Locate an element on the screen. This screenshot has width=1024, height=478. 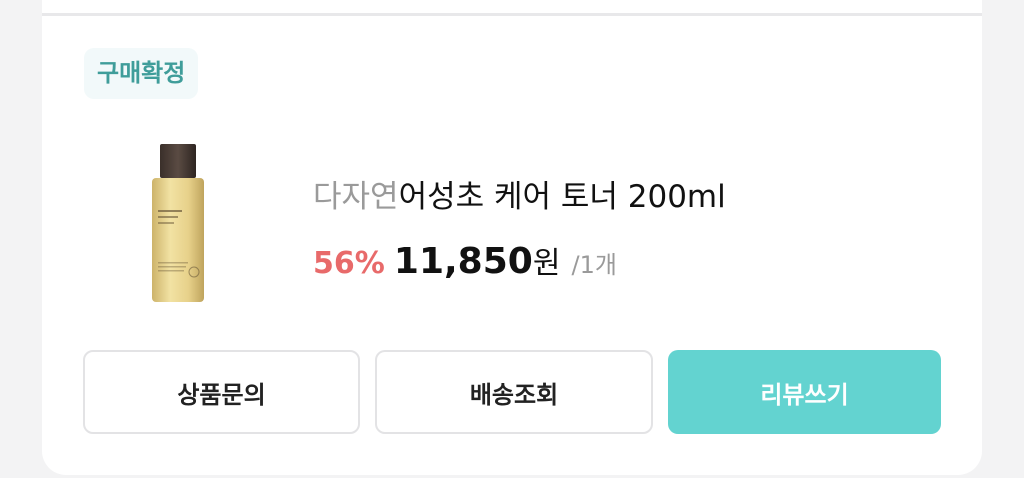
toner-bottle-icon is located at coordinates (178, 223).